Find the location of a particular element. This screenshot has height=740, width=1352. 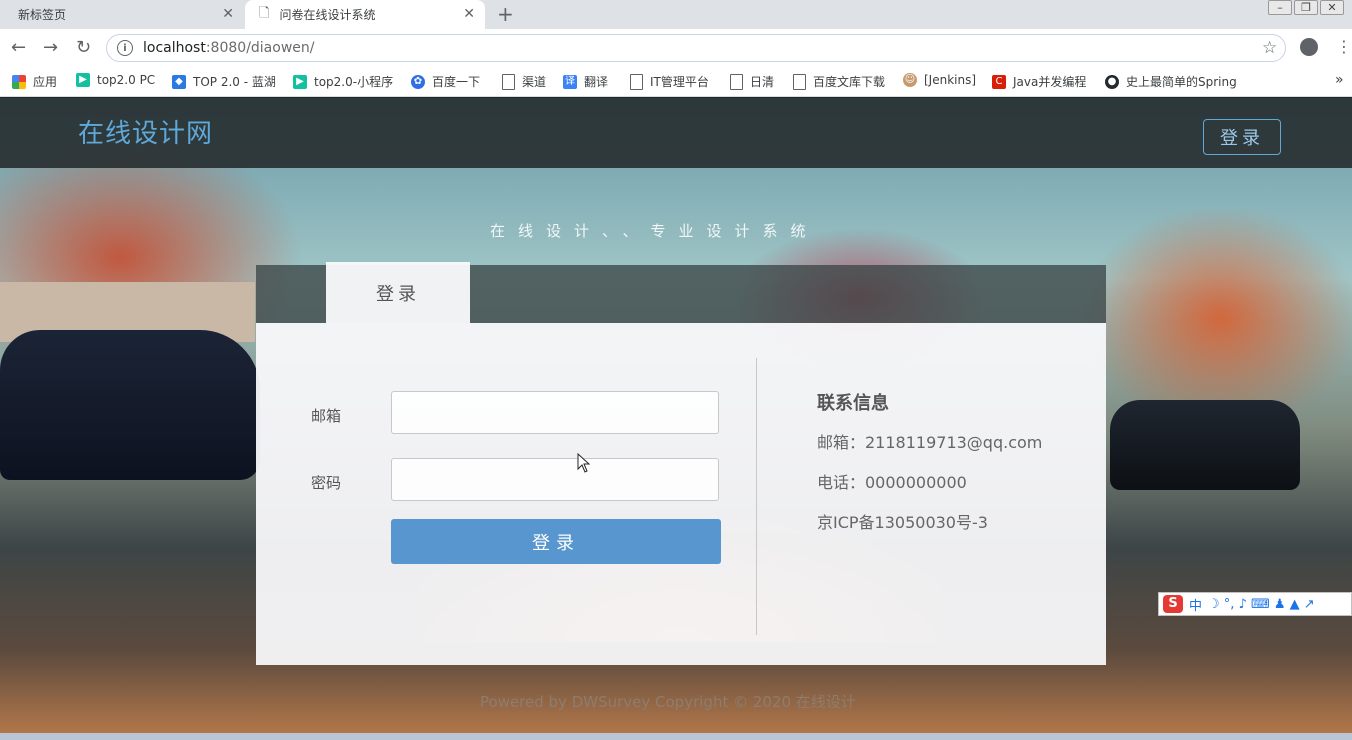

page-icon: 🗋 is located at coordinates (264, 13).